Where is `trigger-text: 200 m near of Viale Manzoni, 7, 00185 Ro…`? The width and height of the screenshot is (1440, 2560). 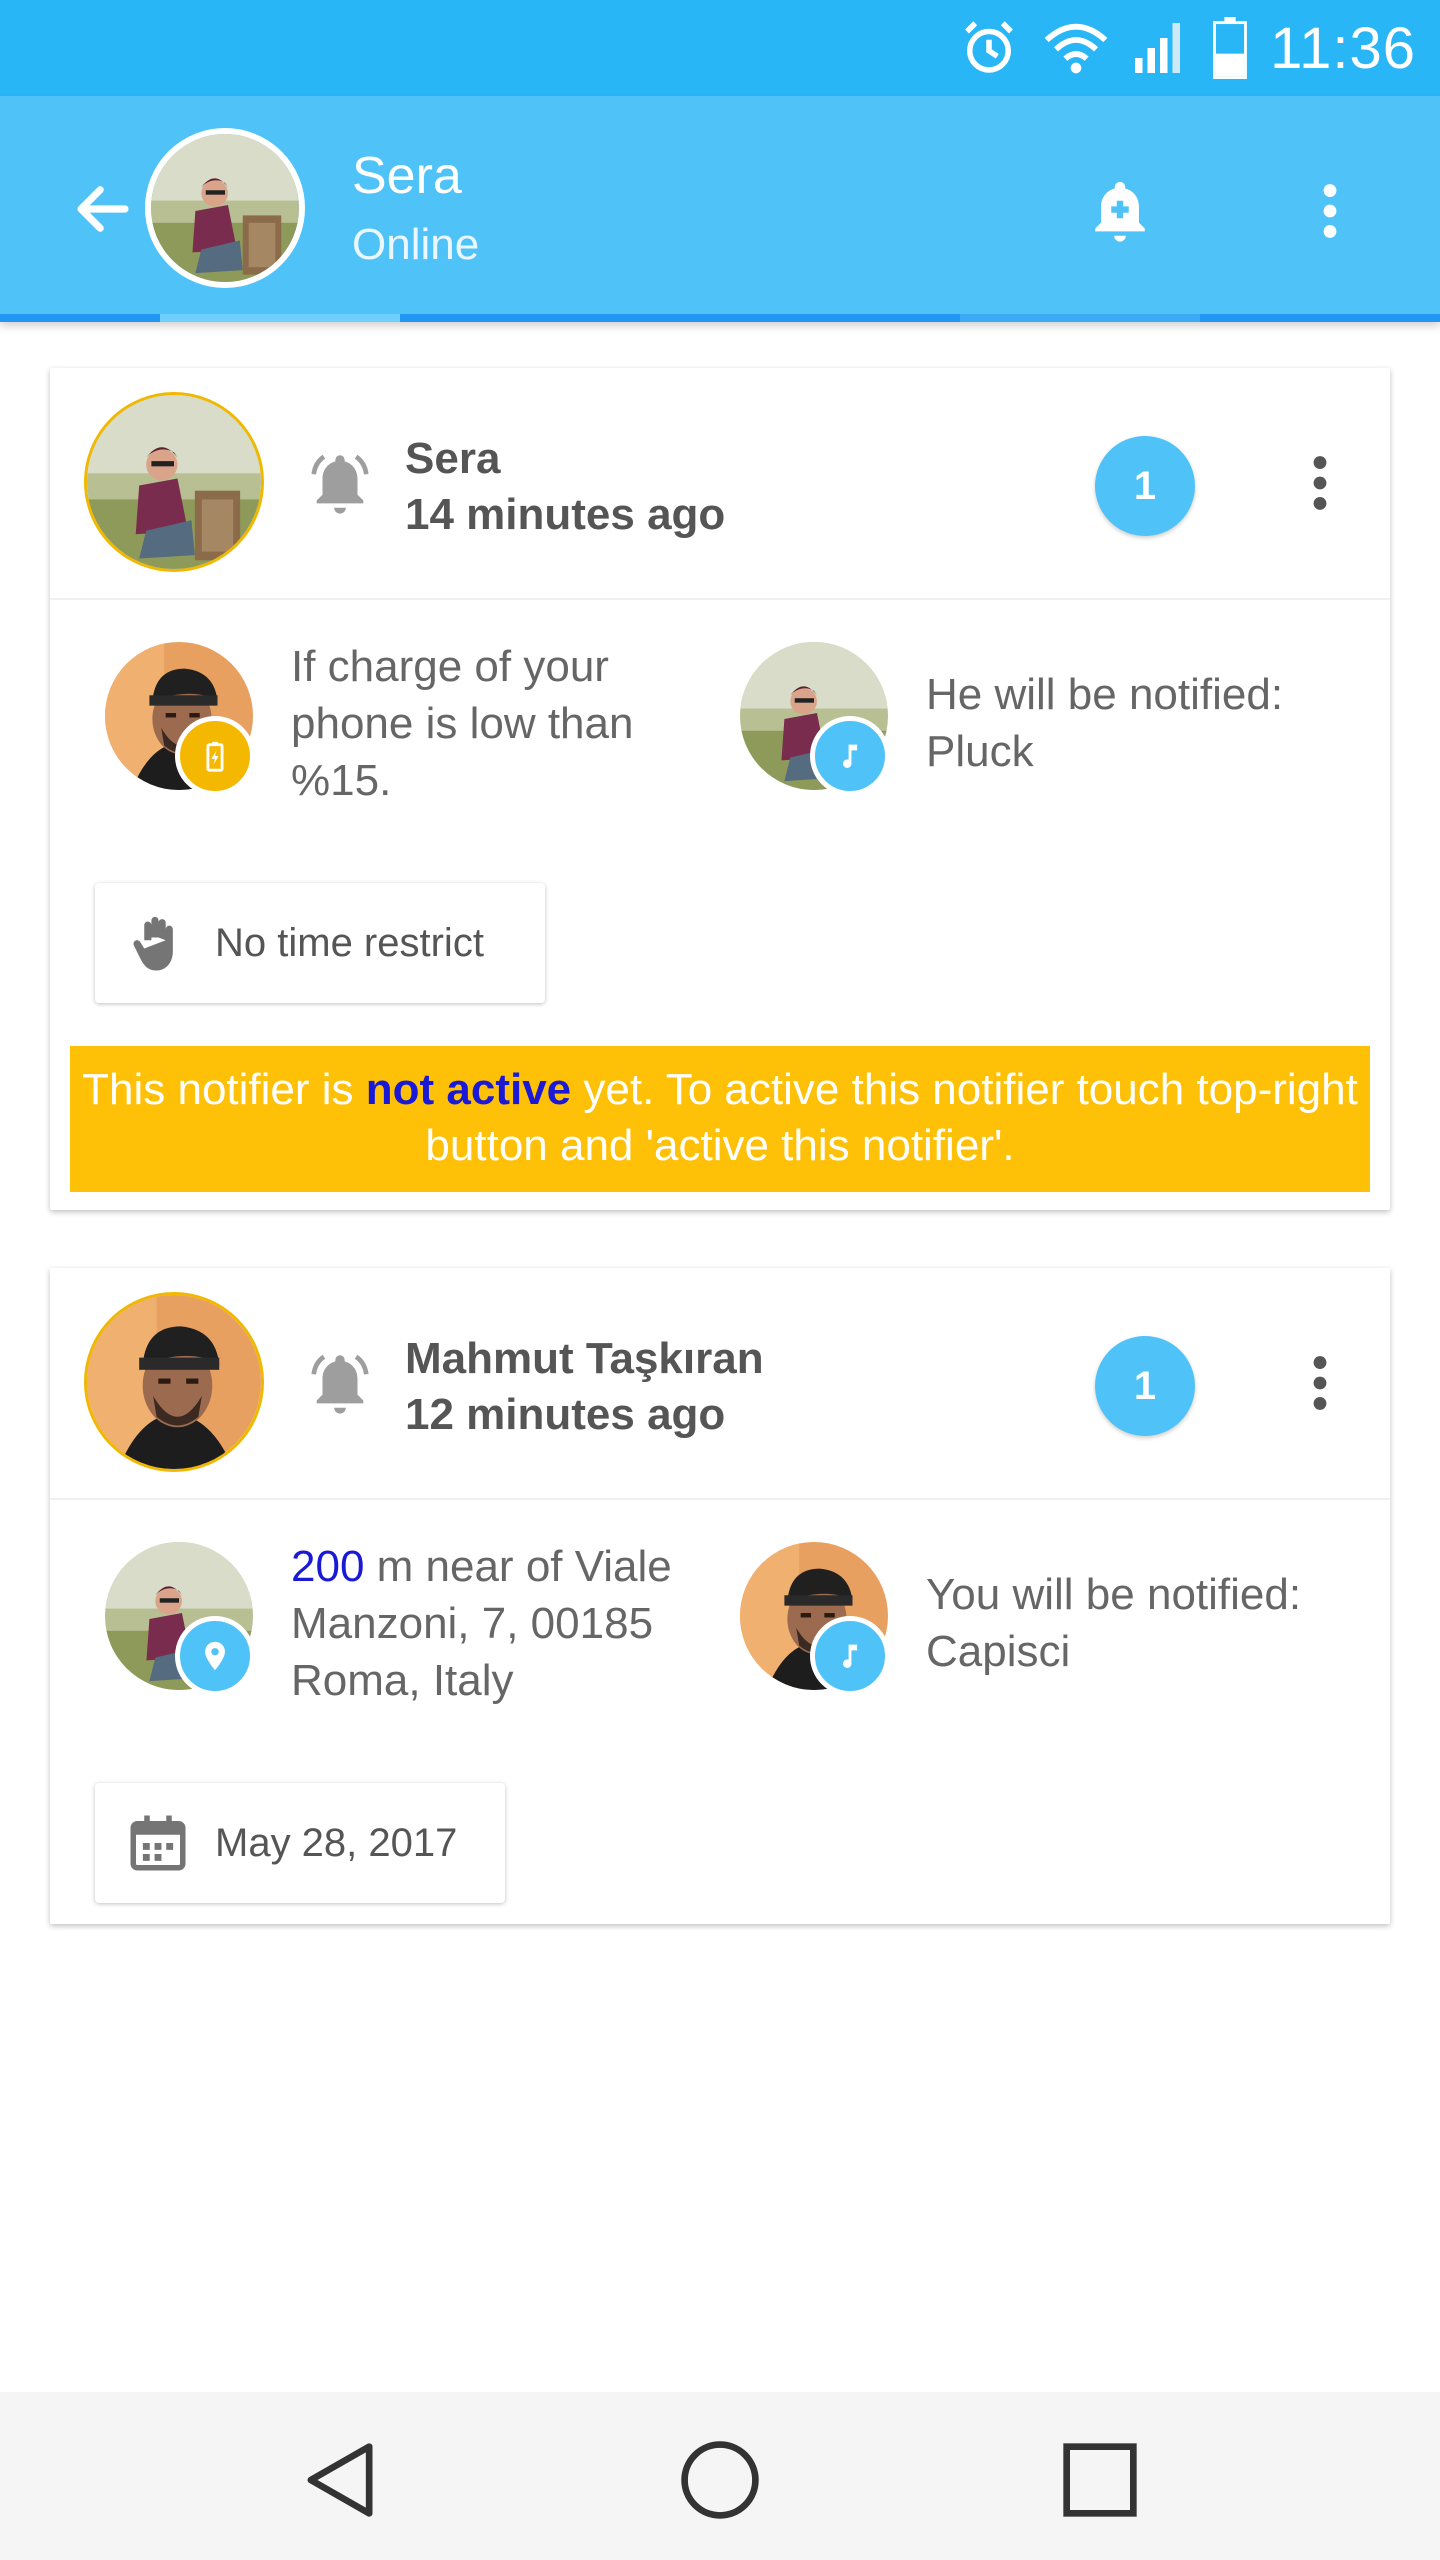 trigger-text: 200 m near of Viale Manzoni, 7, 00185 Ro… is located at coordinates (506, 1623).